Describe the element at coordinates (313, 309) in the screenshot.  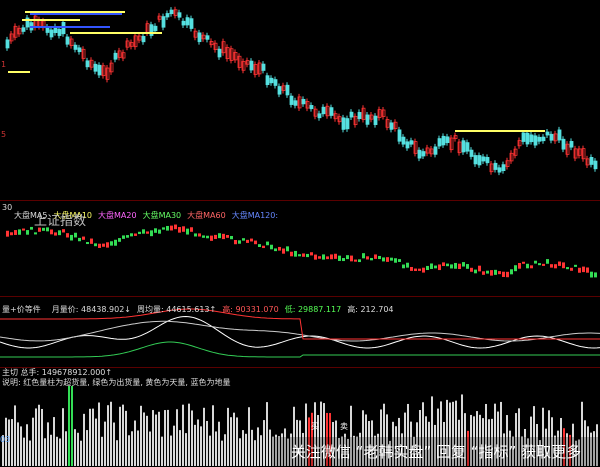
I see `indicator-legend-item: 低: 29887.117` at that location.